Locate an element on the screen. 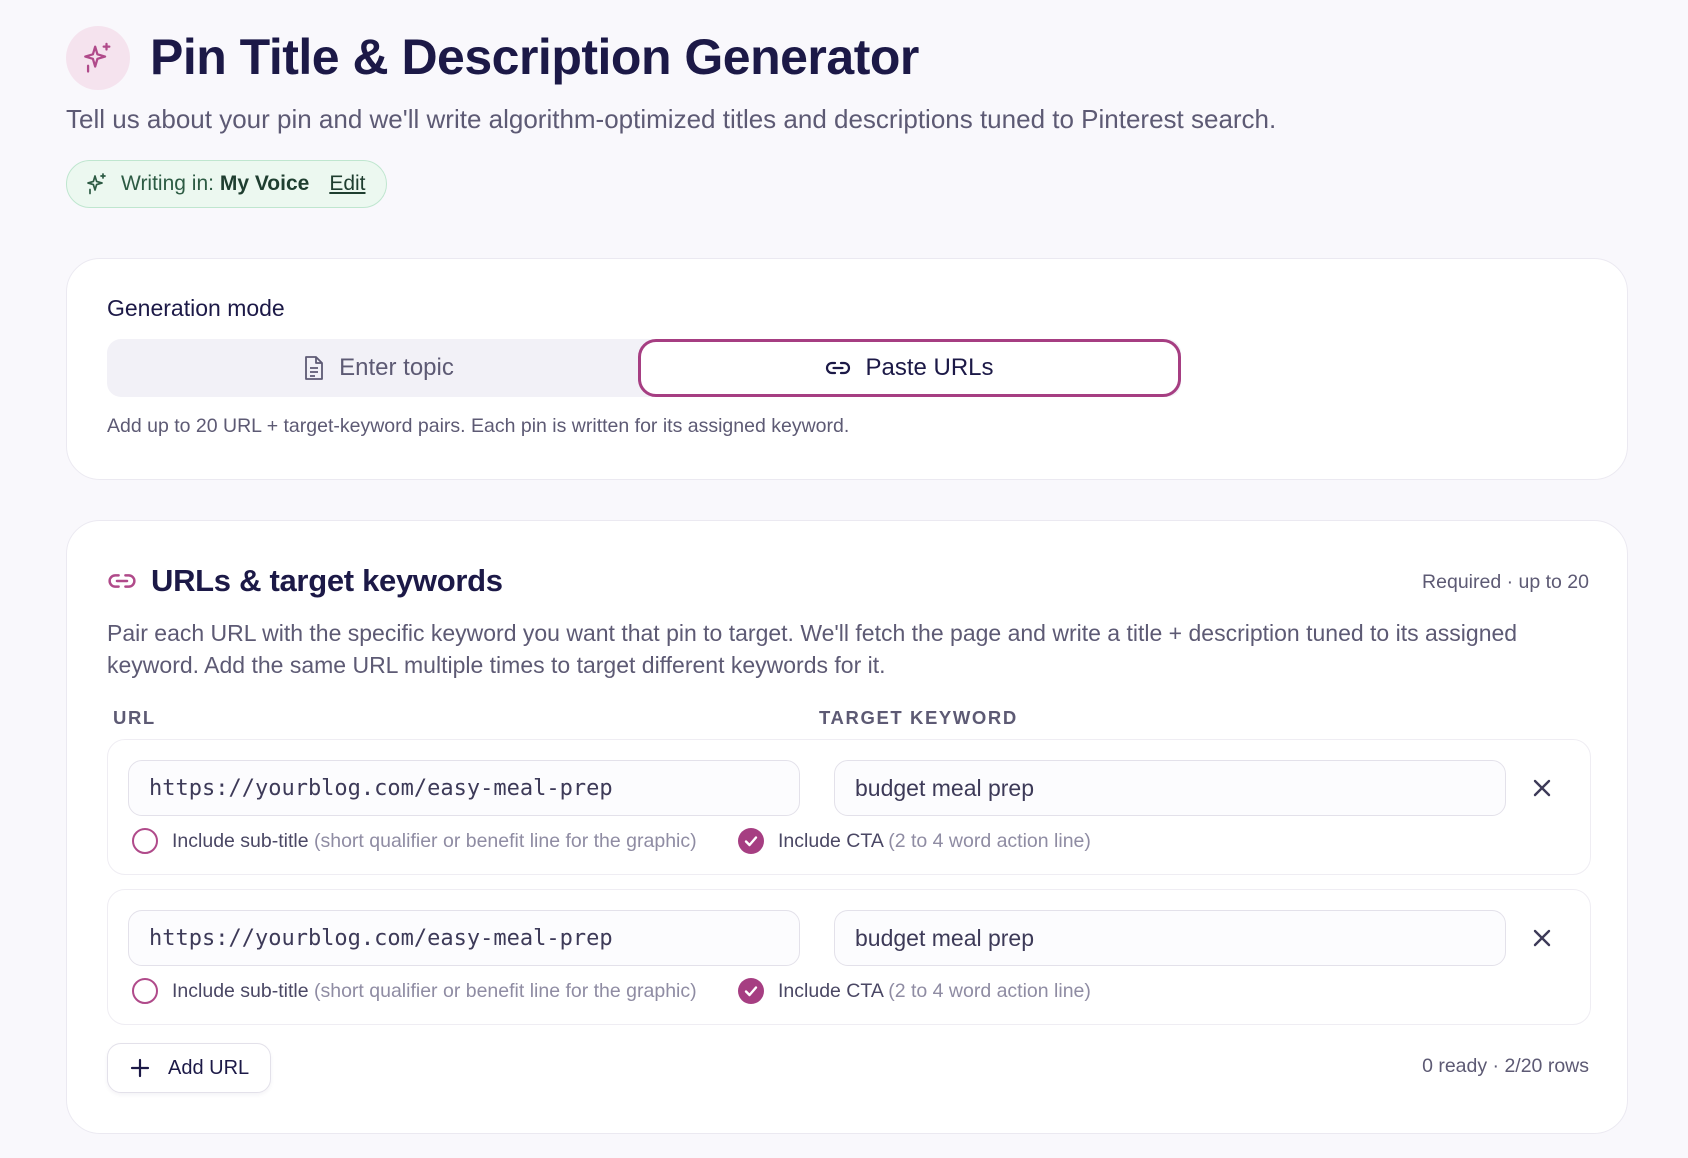  add-url-label: Add URL is located at coordinates (209, 1067).